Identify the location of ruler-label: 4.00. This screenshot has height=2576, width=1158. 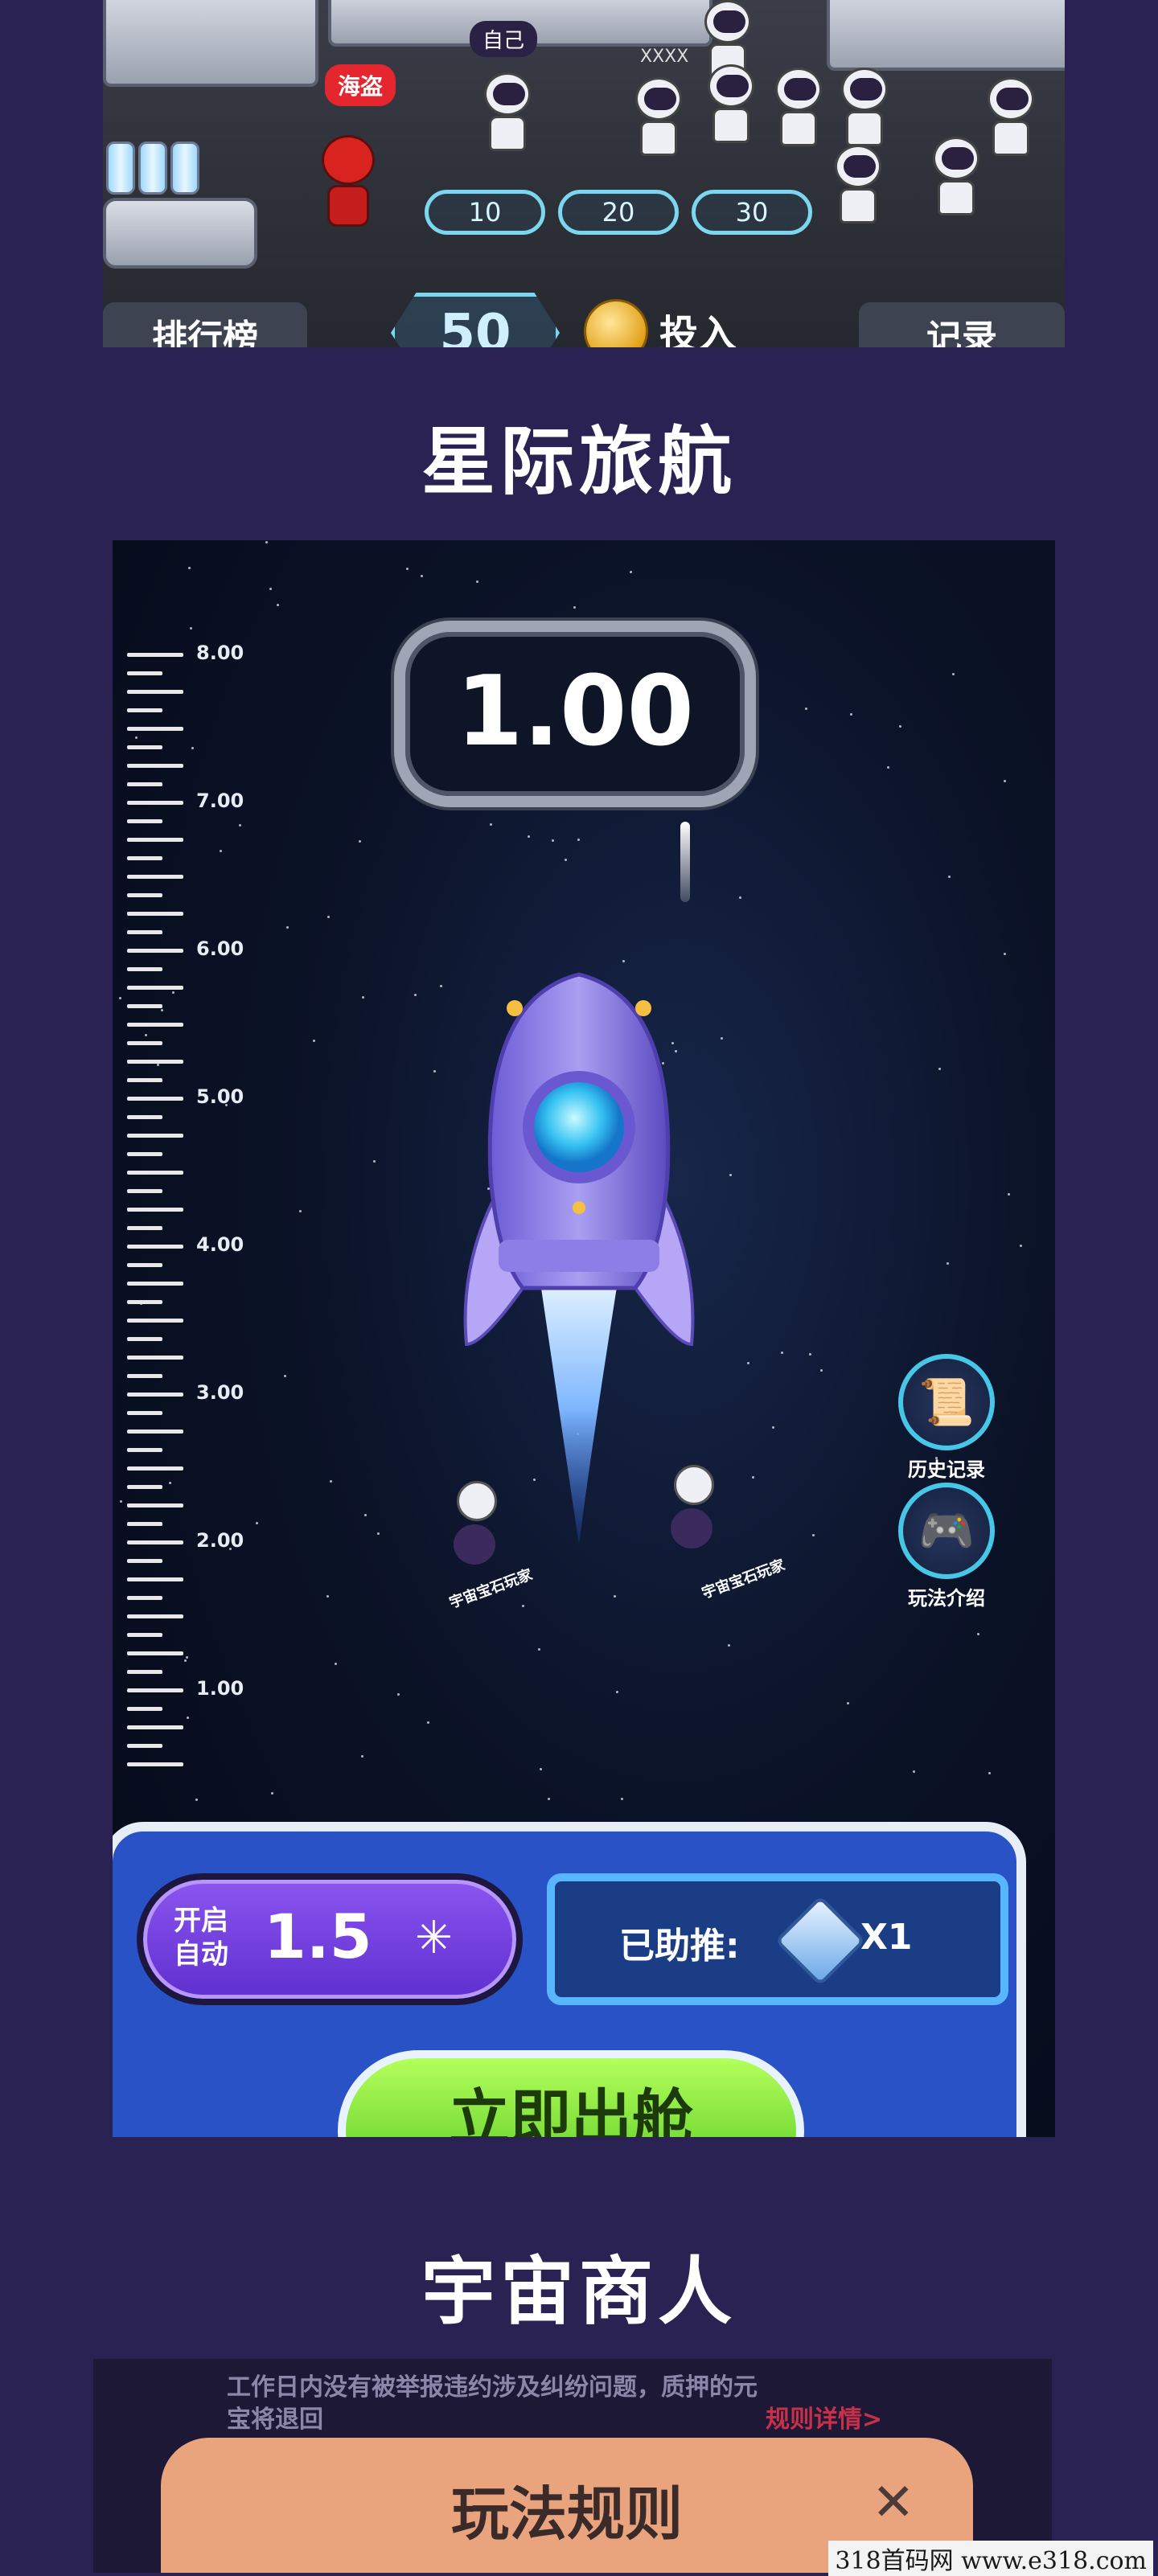
(220, 1244).